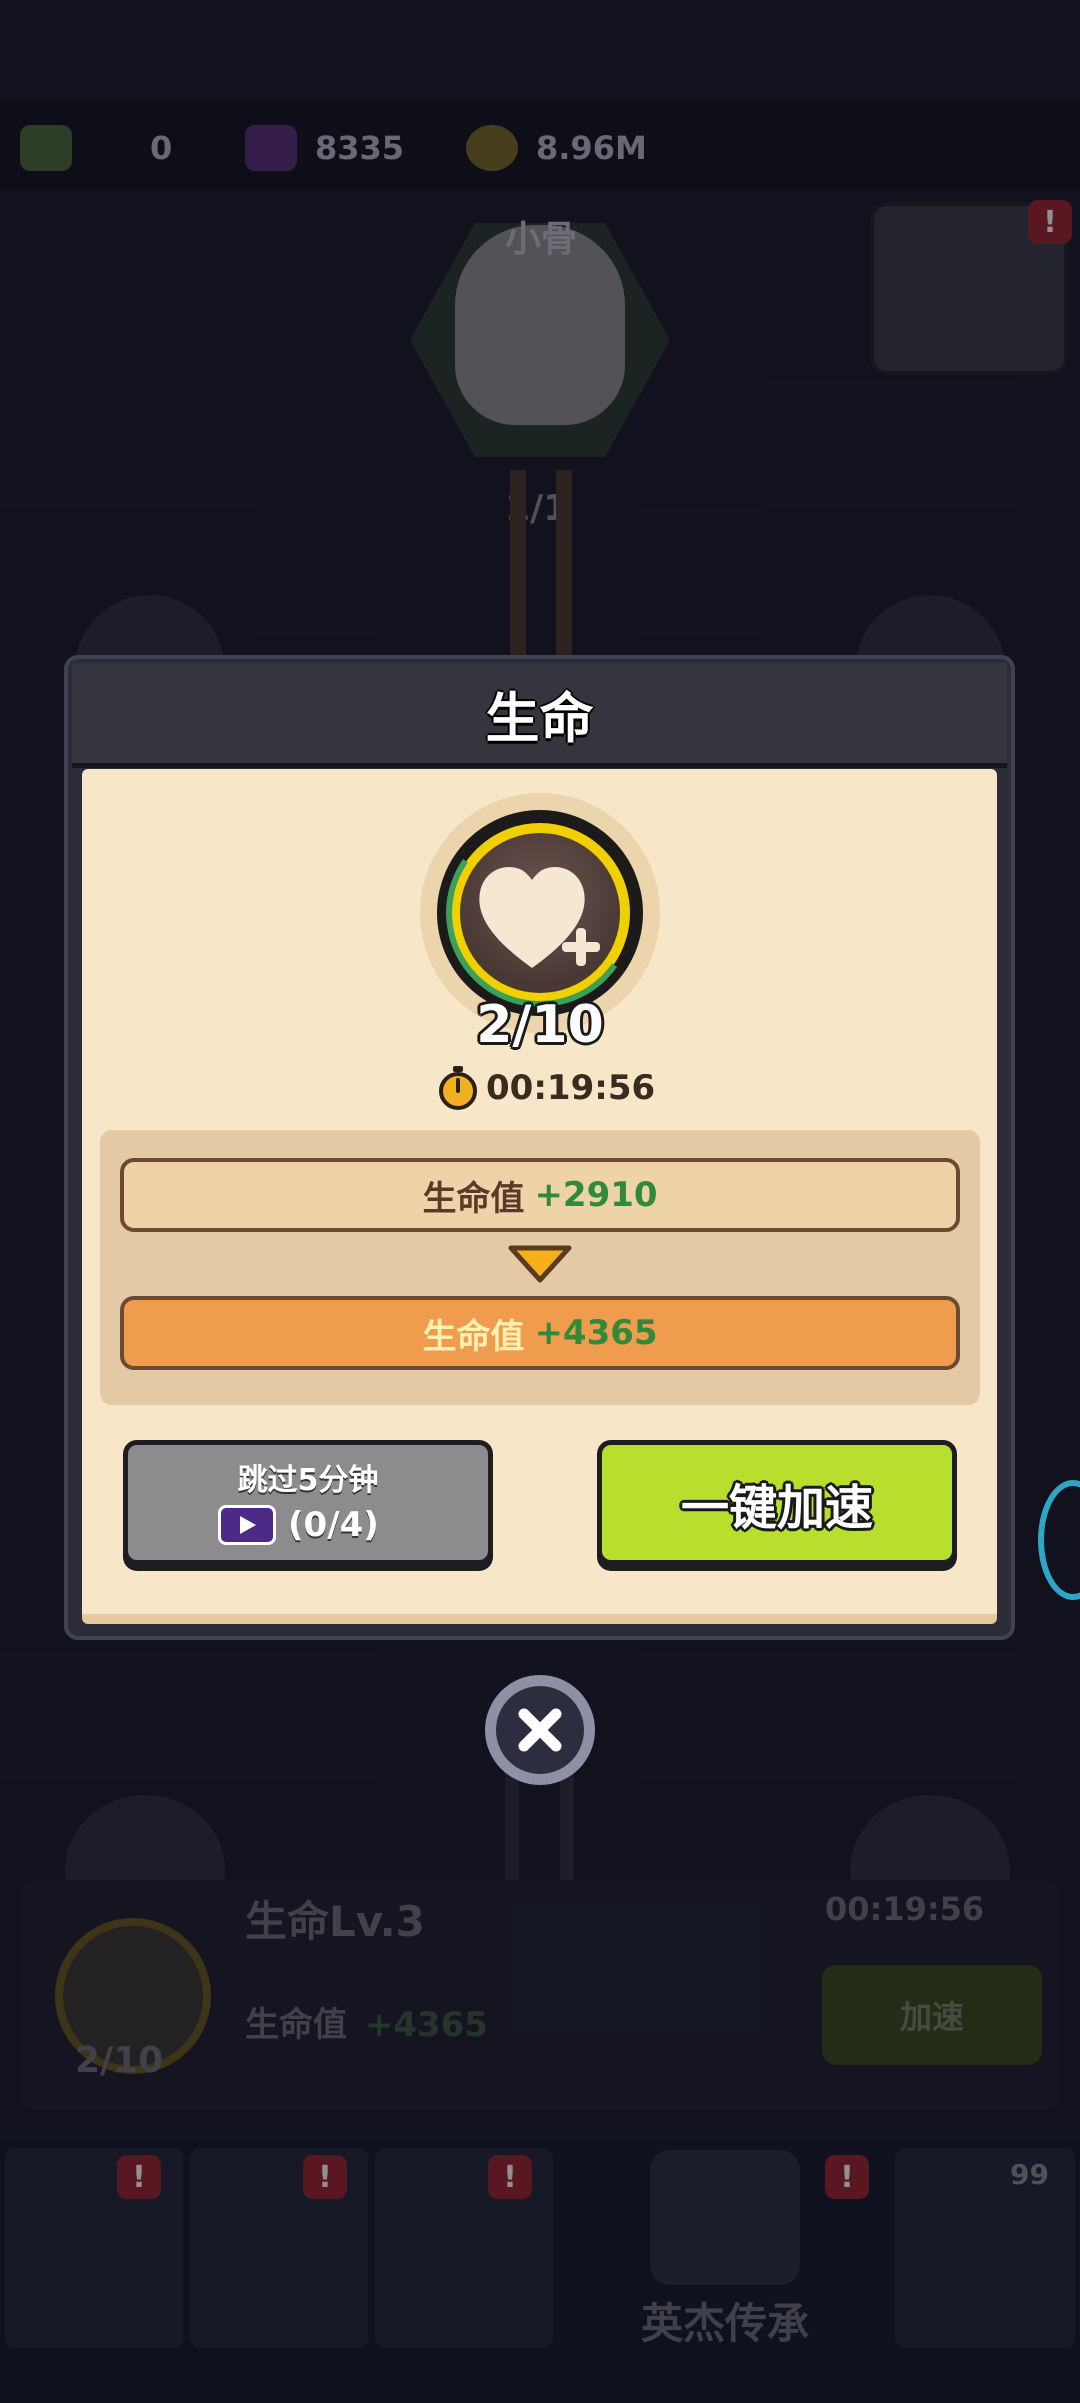 Image resolution: width=1080 pixels, height=2403 pixels. Describe the element at coordinates (540, 1264) in the screenshot. I see `arrow-down-icon` at that location.